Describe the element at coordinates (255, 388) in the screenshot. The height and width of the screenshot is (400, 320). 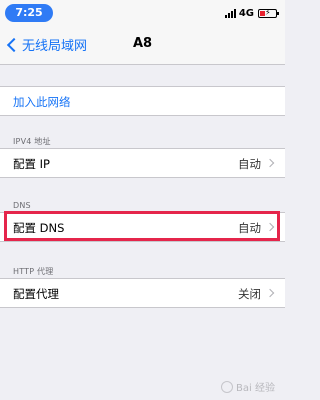
I see `watermark-text: Bai 经验` at that location.